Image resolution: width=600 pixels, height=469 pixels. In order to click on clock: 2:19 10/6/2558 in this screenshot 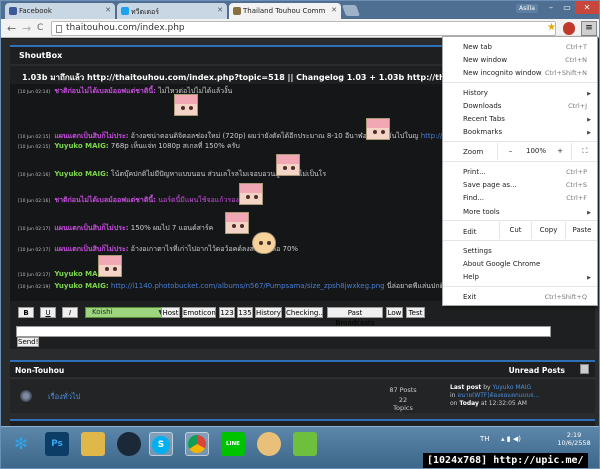, I will do `click(574, 439)`.